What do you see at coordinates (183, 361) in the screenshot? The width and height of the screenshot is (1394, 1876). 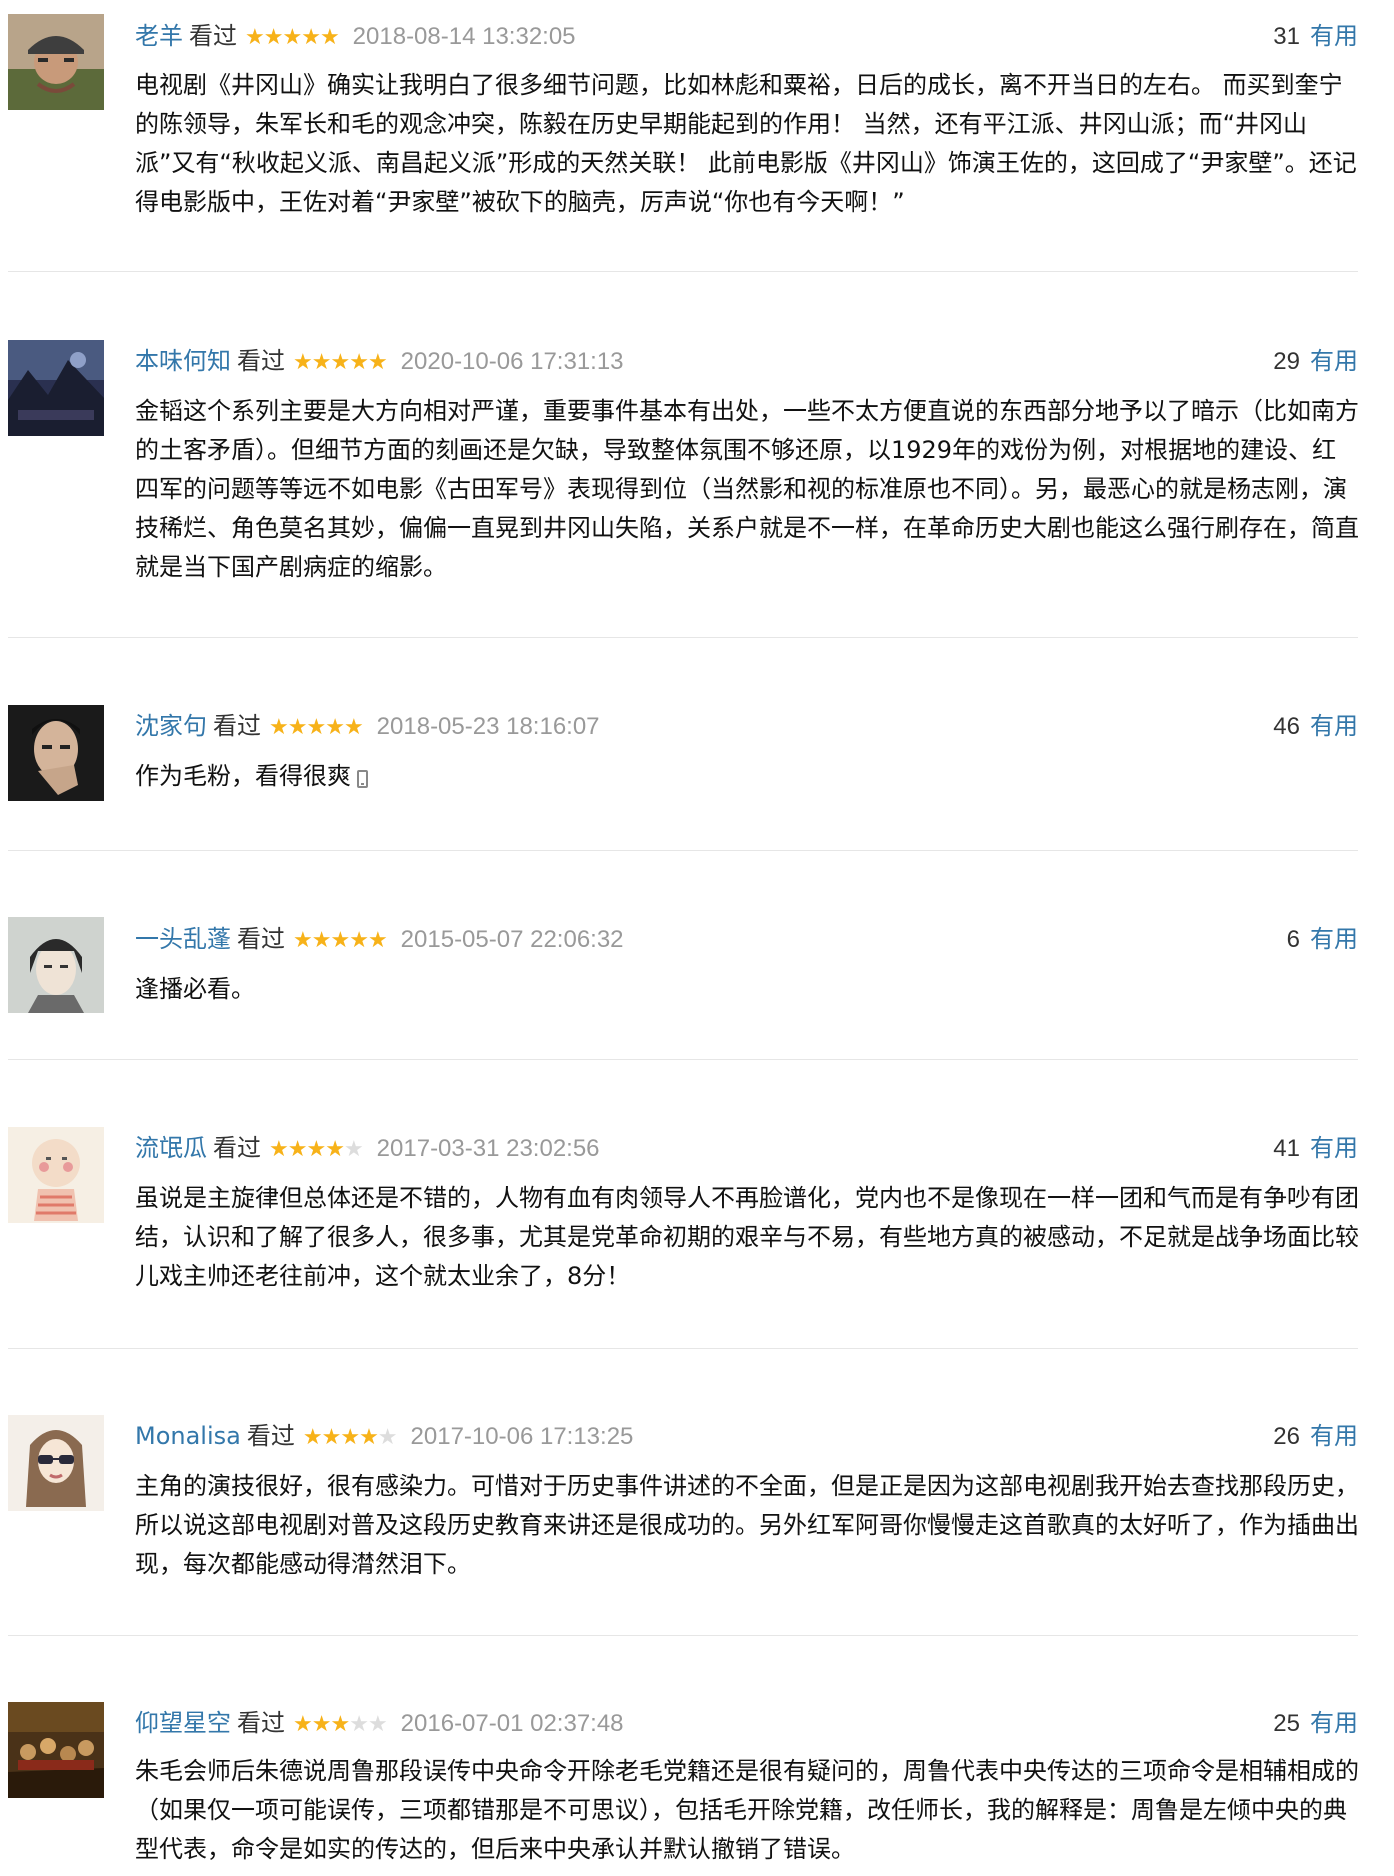 I see `username-link: 本味何知` at bounding box center [183, 361].